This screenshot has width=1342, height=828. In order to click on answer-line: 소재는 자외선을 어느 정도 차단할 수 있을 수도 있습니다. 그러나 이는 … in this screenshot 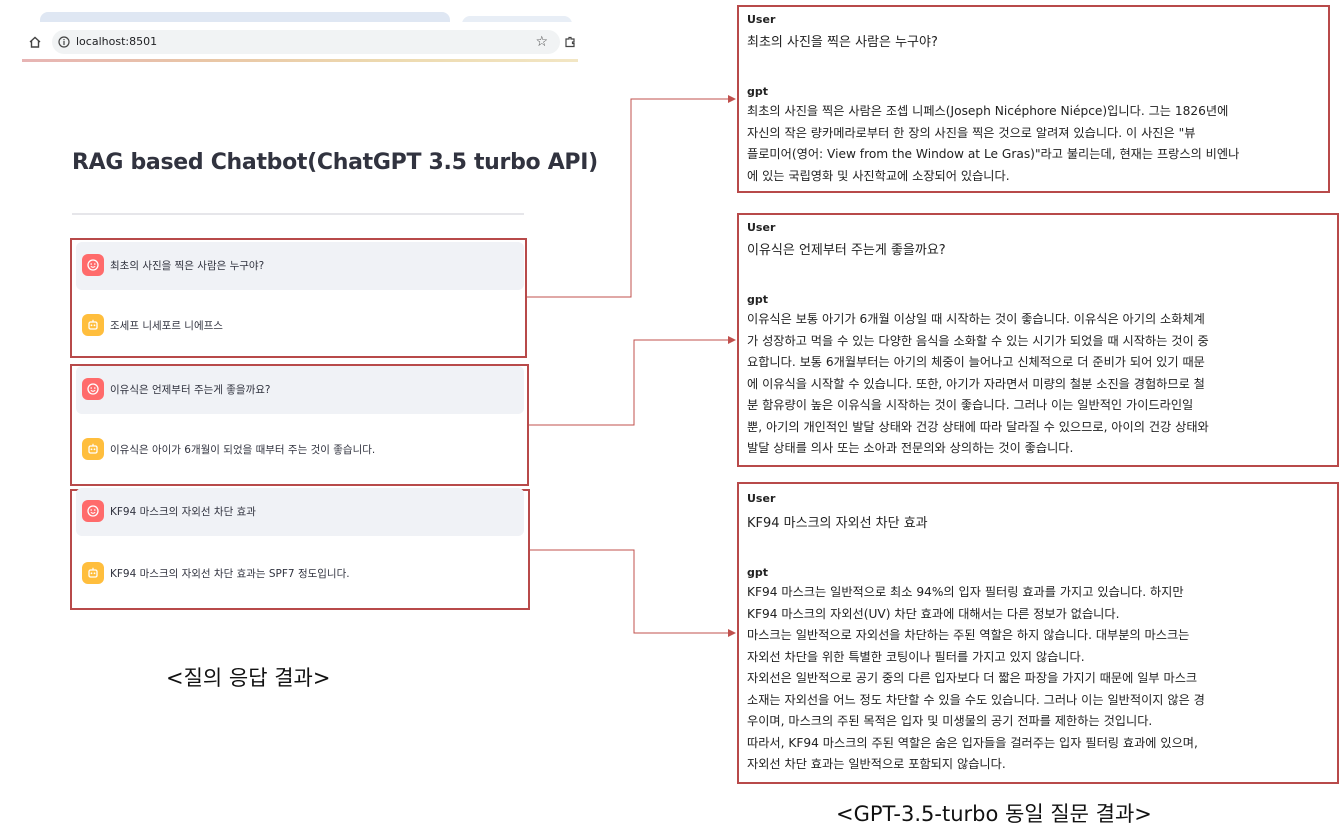, I will do `click(976, 699)`.